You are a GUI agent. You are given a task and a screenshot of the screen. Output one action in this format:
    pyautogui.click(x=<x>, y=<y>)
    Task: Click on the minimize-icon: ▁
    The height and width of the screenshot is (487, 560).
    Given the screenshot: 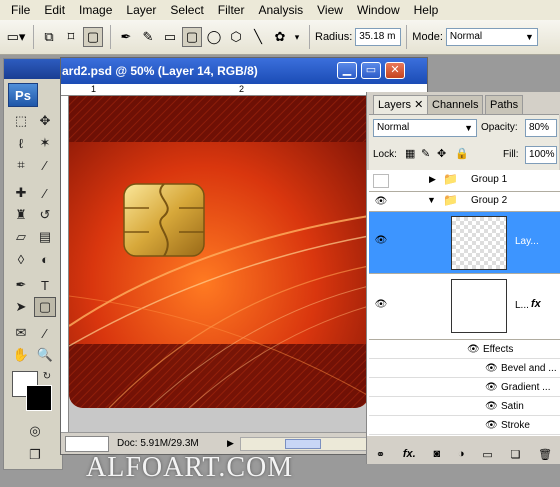 What is the action you would take?
    pyautogui.click(x=347, y=70)
    